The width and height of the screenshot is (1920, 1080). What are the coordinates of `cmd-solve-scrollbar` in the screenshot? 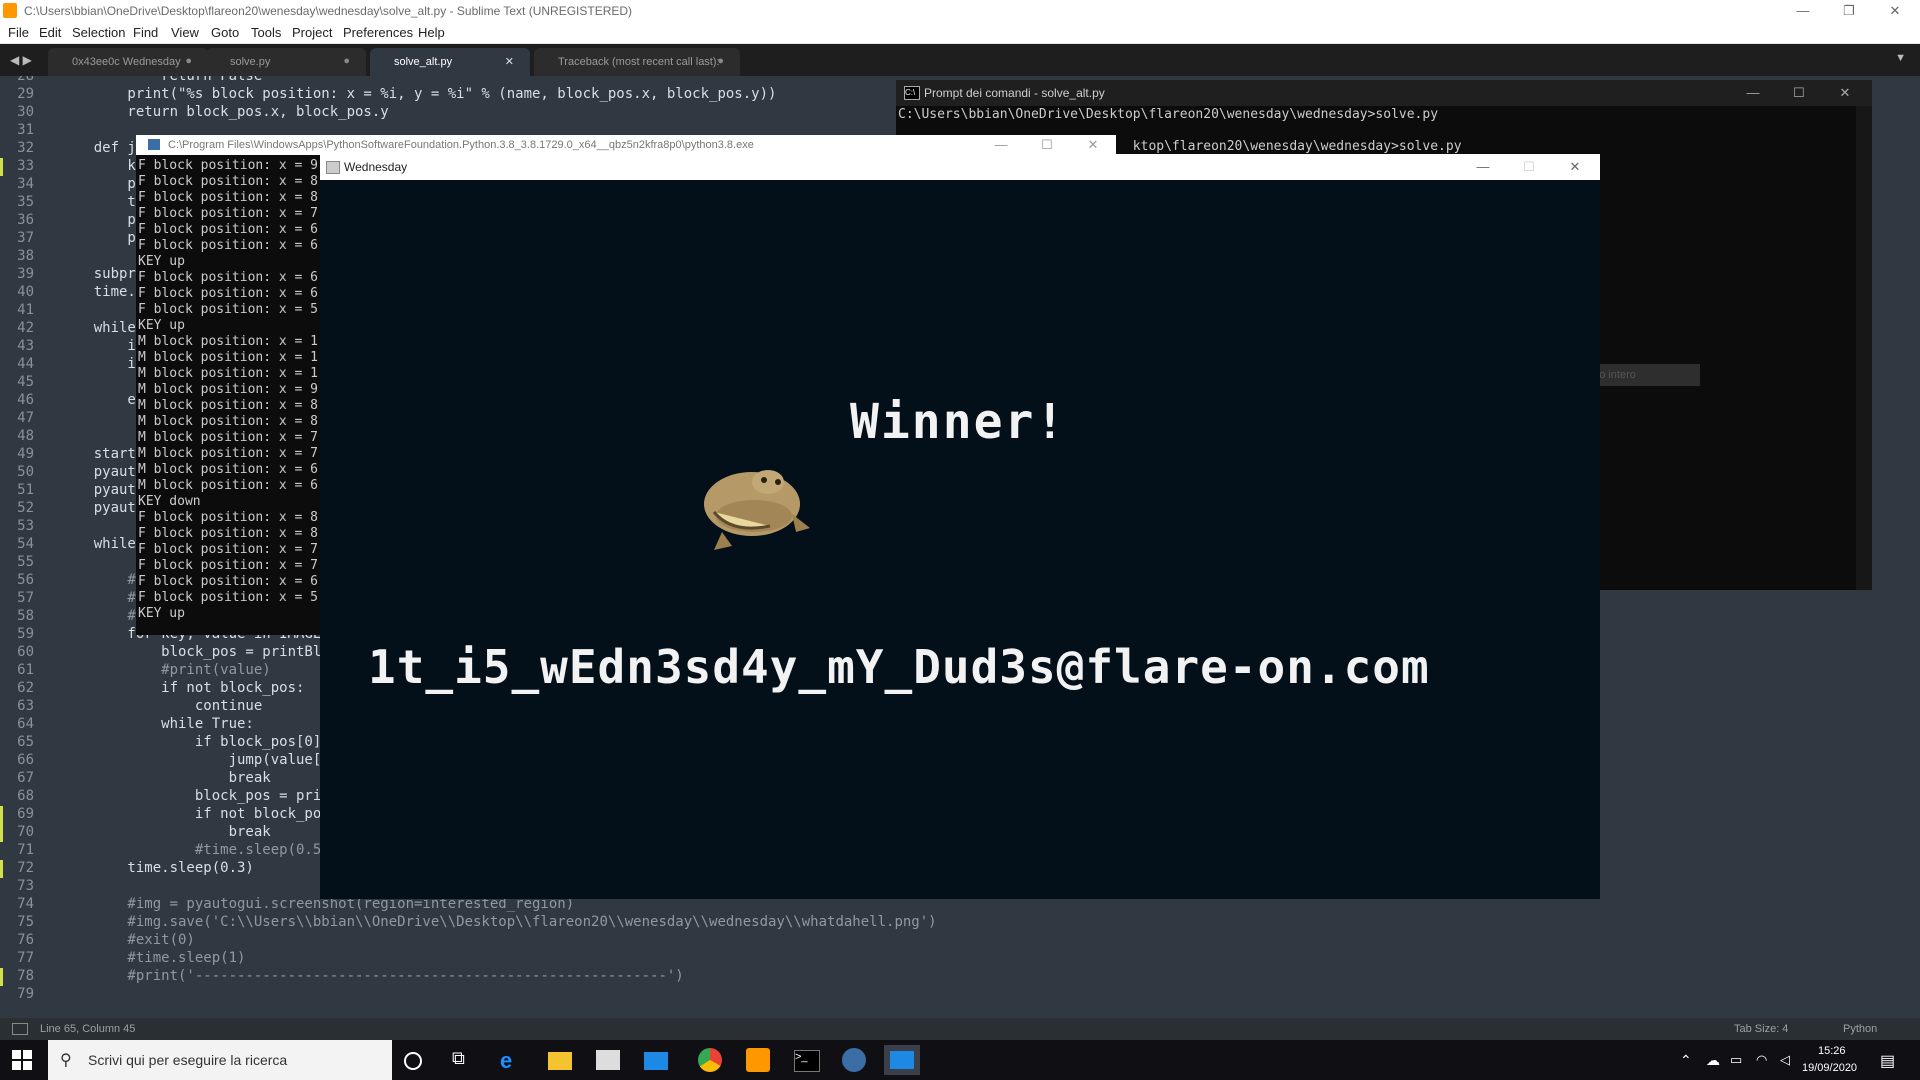 It's located at (1864, 348).